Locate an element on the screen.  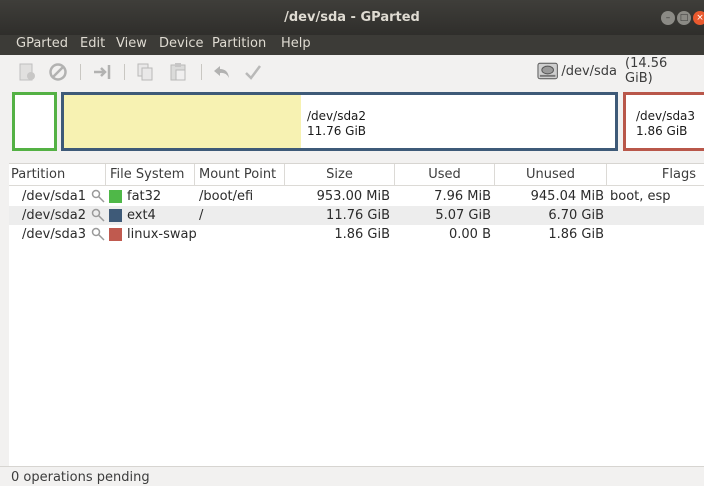
unused-value: 1.86 GiB is located at coordinates (576, 234).